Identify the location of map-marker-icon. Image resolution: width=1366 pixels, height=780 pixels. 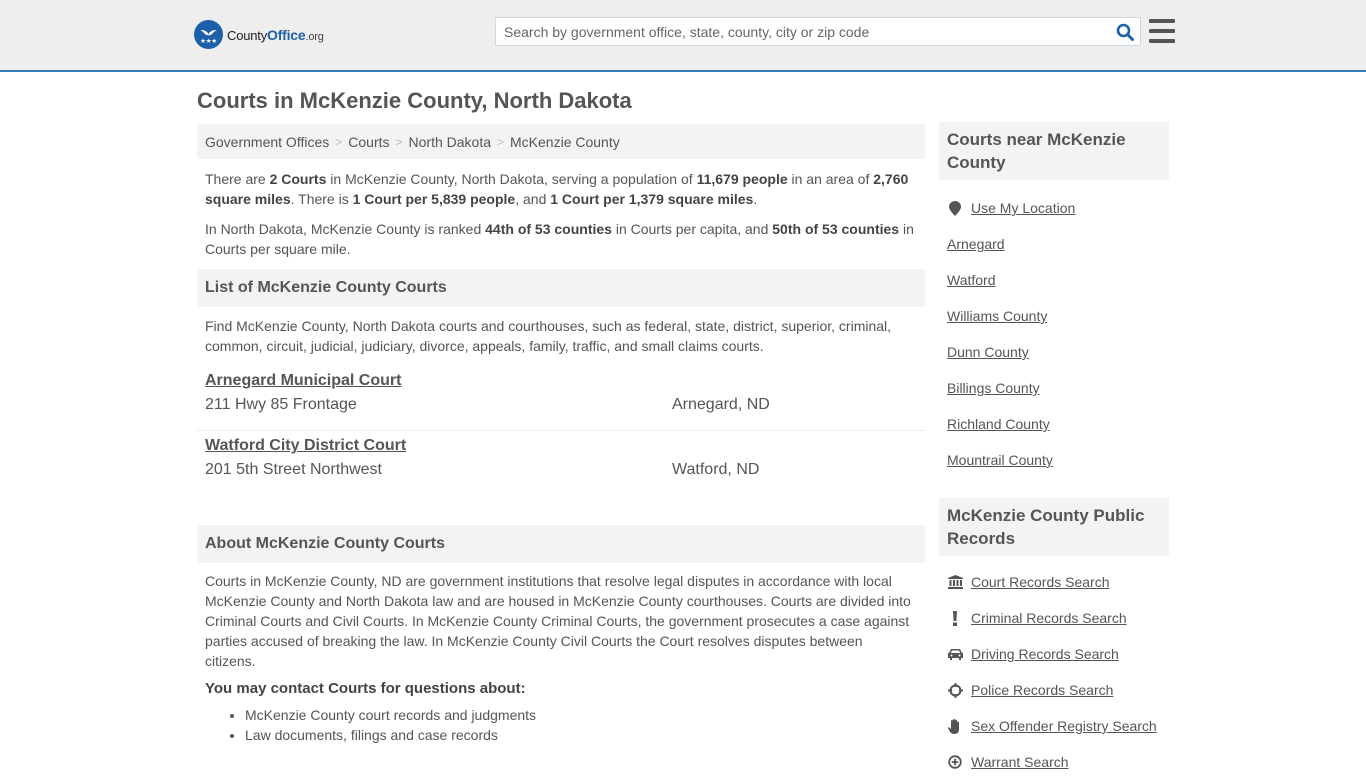
(955, 208).